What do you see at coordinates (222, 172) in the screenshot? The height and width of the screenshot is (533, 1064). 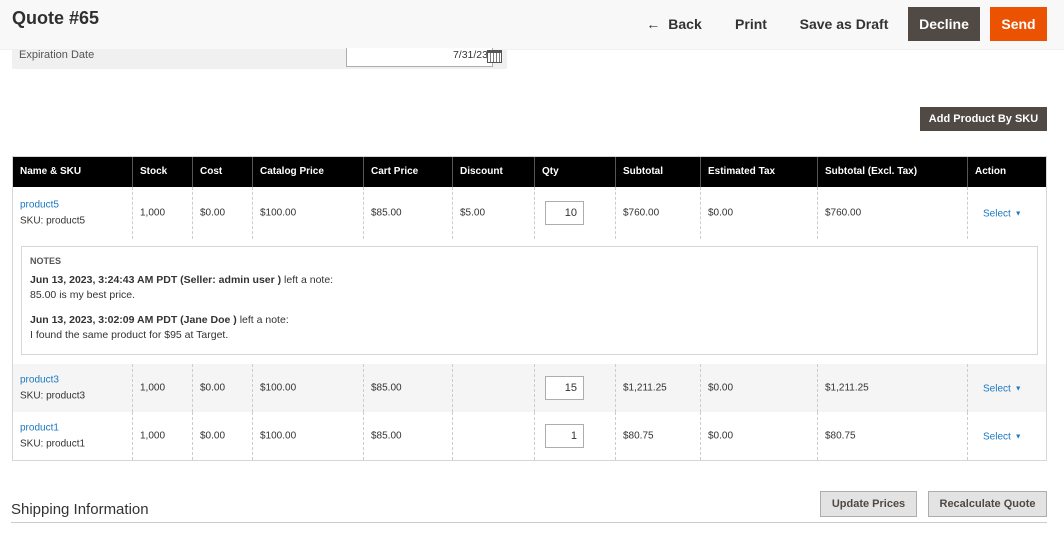 I see `column-header-cost: Cost` at bounding box center [222, 172].